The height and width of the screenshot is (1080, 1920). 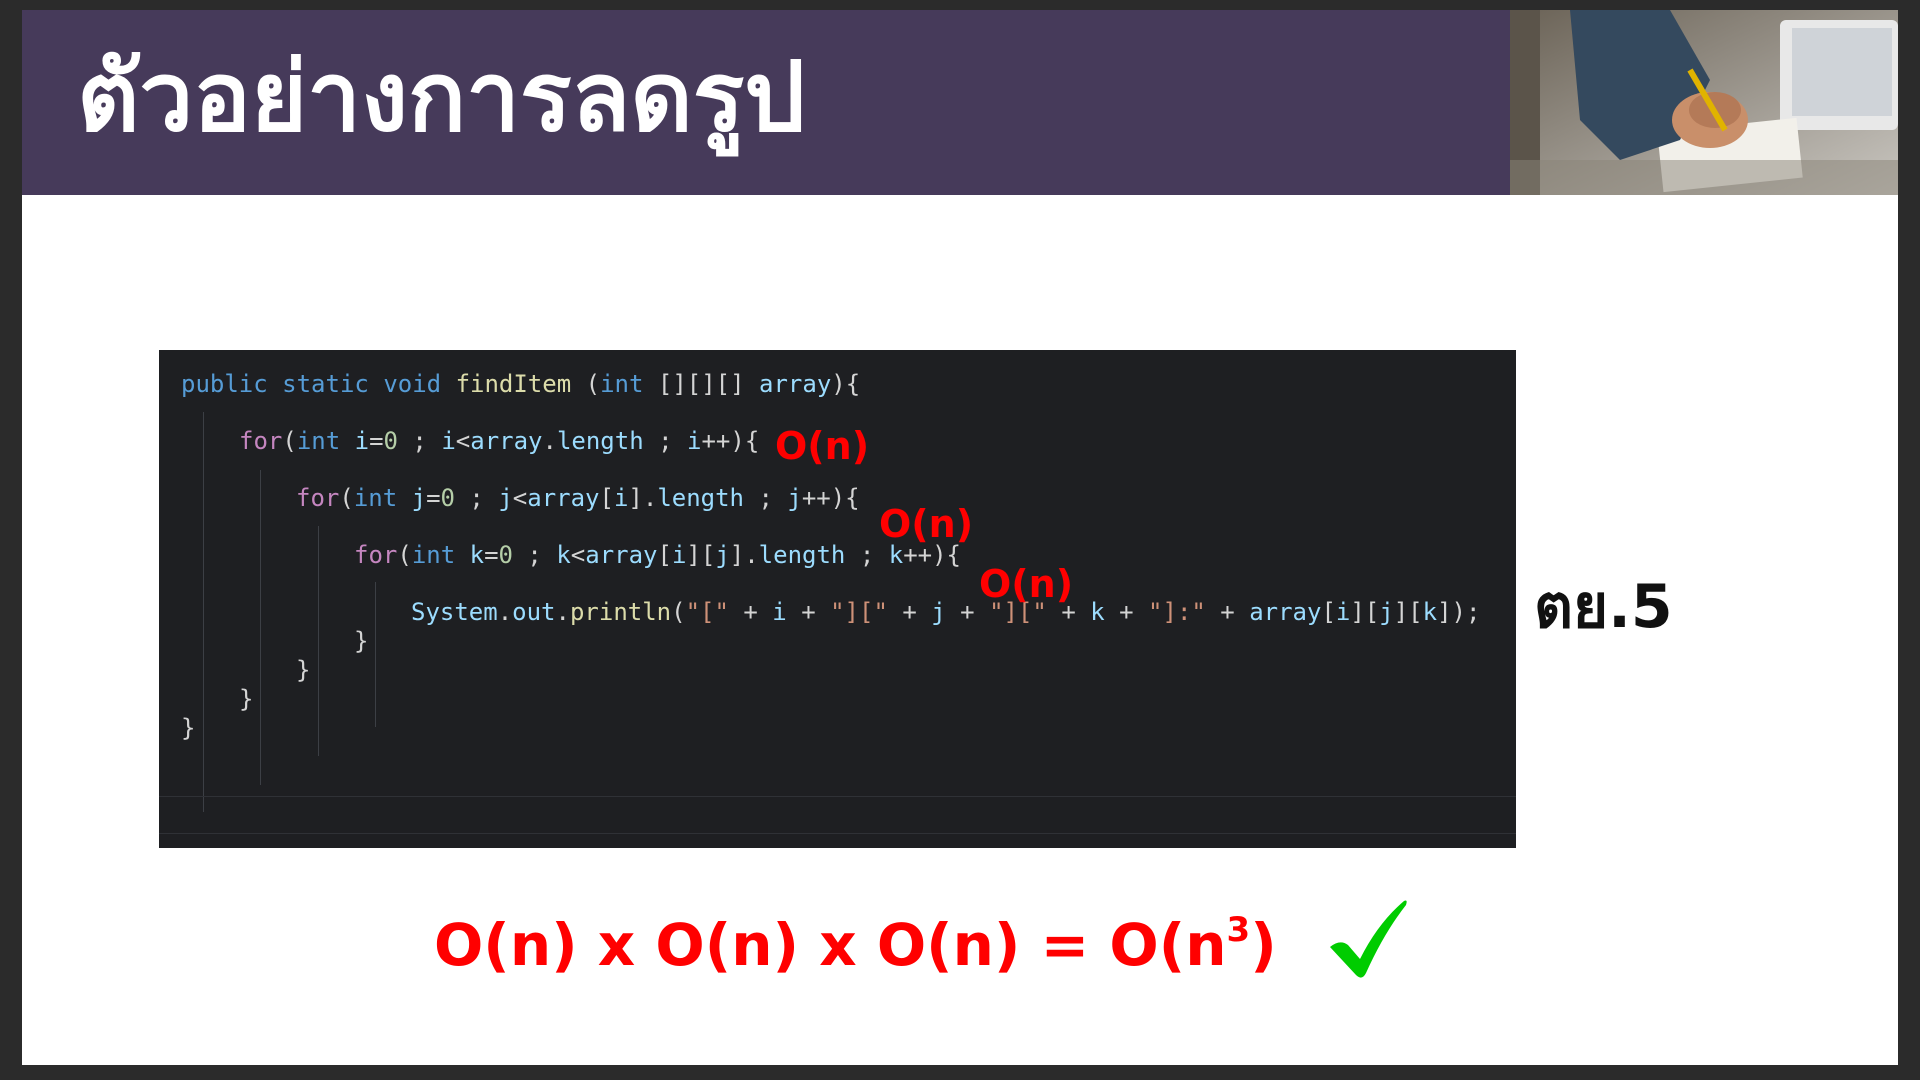 I want to click on complexity-formula: O(n) x O(n) x O(n) = O(n3), so click(x=855, y=945).